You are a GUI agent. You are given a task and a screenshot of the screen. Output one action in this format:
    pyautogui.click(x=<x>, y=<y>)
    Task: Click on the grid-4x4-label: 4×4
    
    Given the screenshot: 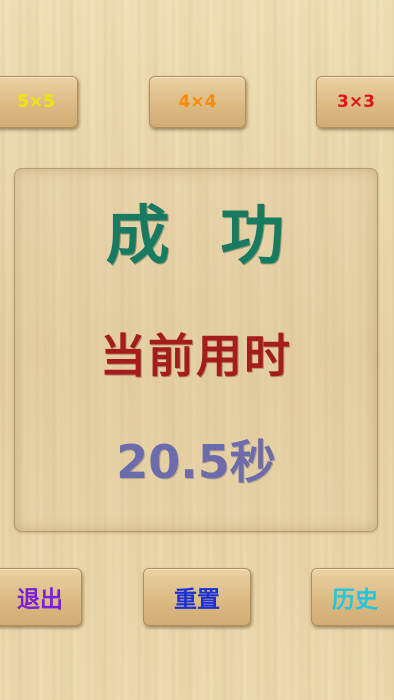 What is the action you would take?
    pyautogui.click(x=197, y=102)
    